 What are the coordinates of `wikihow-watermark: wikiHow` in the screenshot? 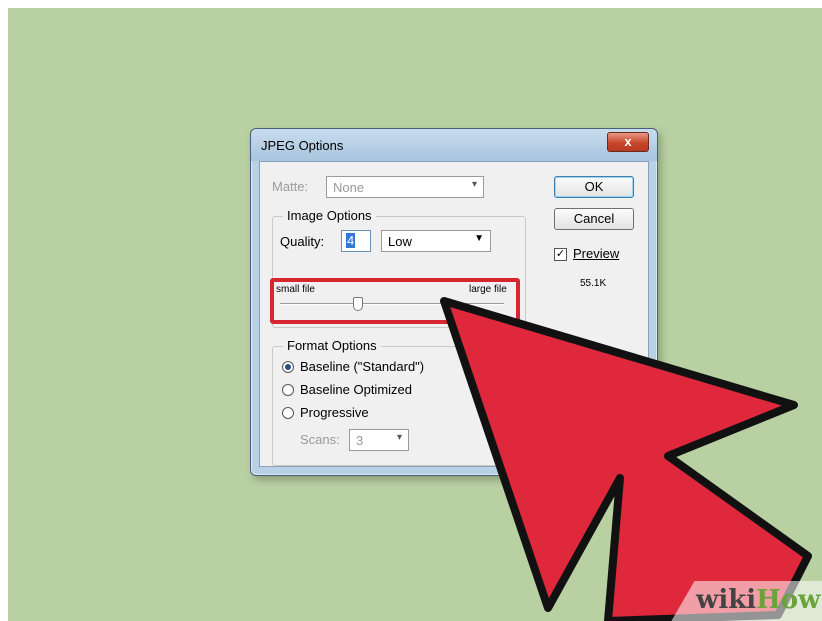 It's located at (737, 601).